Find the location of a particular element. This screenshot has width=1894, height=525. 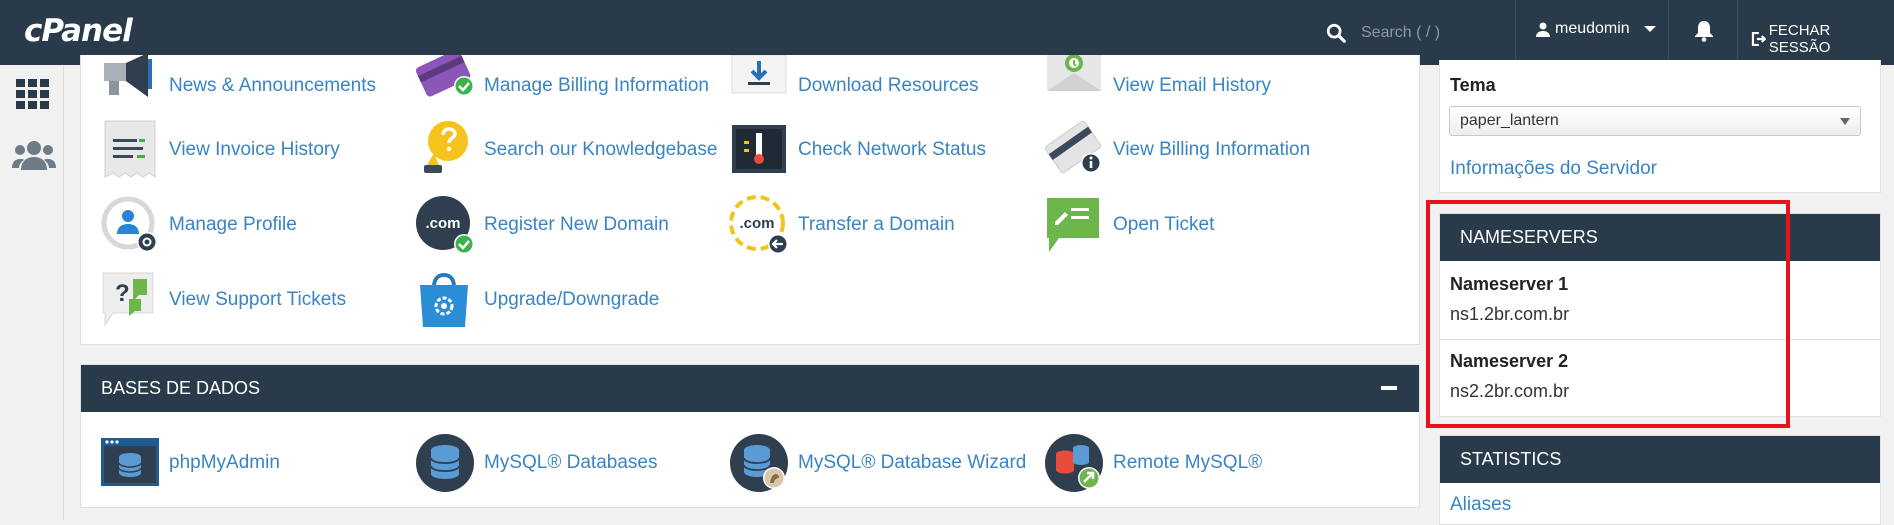

credit-card-icon is located at coordinates (445, 83).